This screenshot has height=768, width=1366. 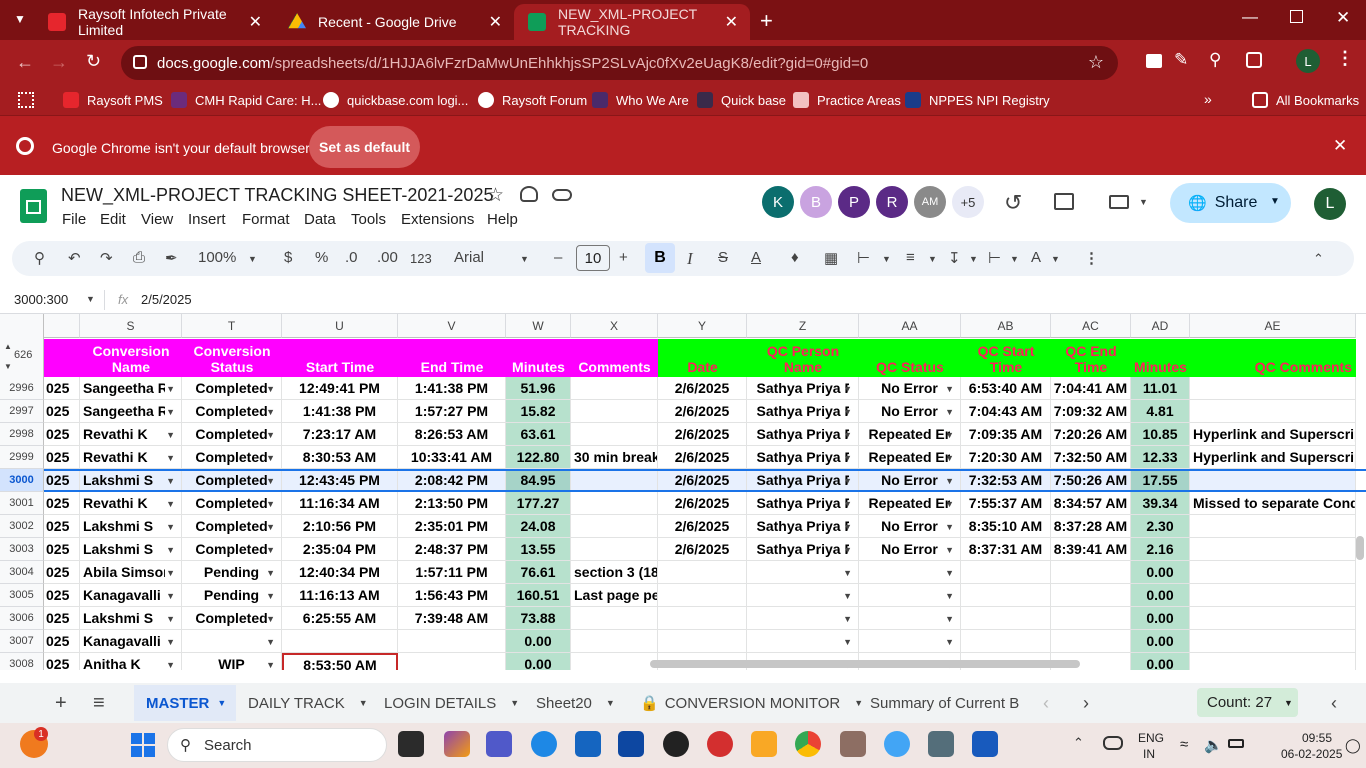 I want to click on decrease-decimal-button: .0, so click(x=351, y=257).